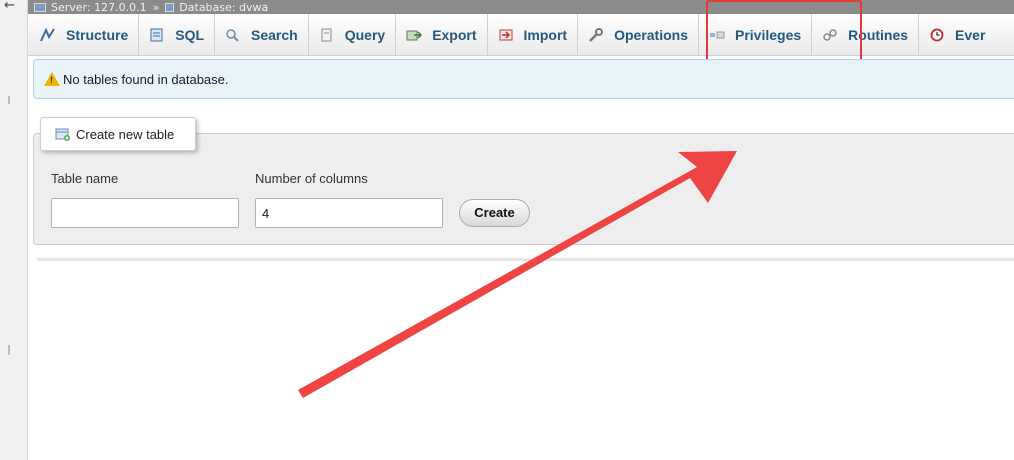 Image resolution: width=1014 pixels, height=460 pixels. Describe the element at coordinates (190, 34) in the screenshot. I see `tab-sql-label: SQL` at that location.